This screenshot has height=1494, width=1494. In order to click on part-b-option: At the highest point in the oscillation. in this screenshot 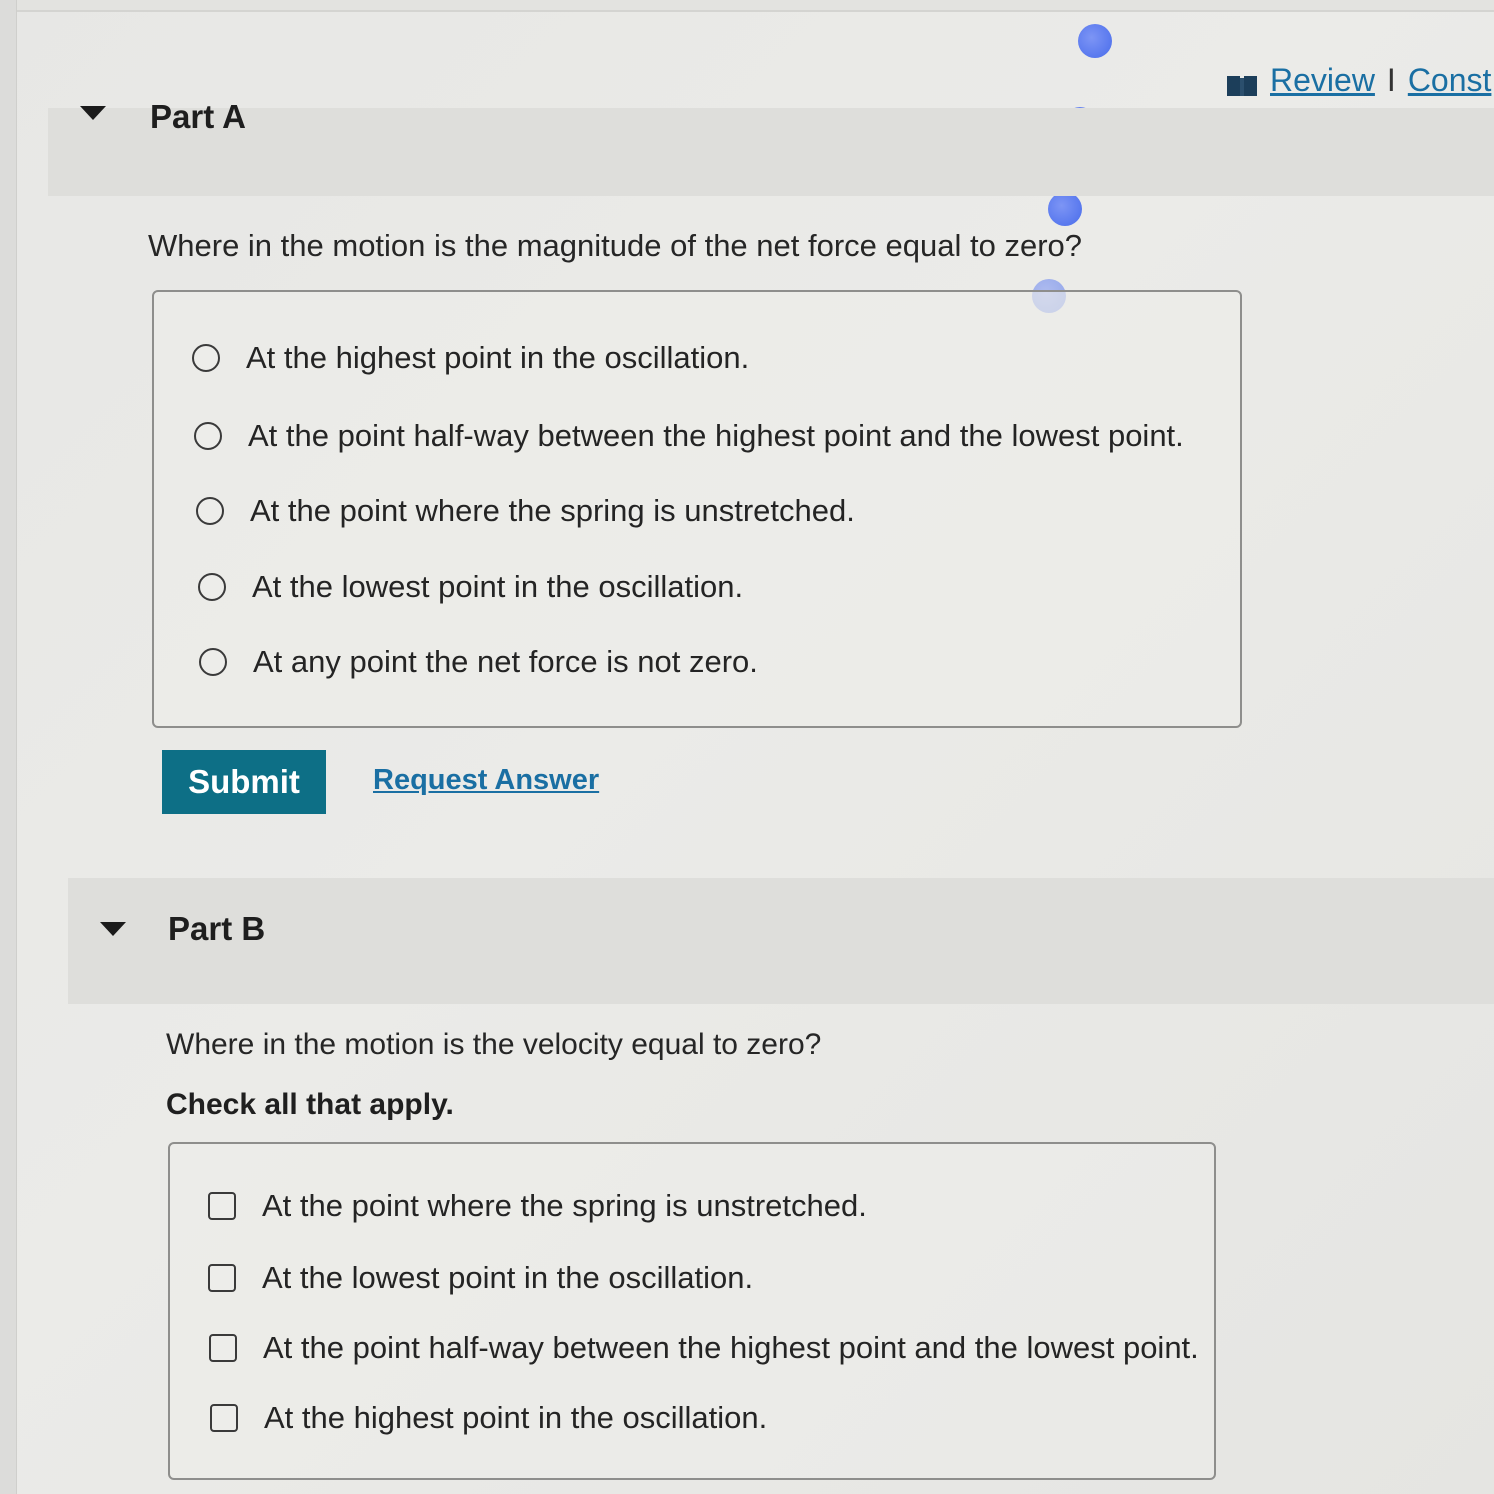, I will do `click(488, 1418)`.